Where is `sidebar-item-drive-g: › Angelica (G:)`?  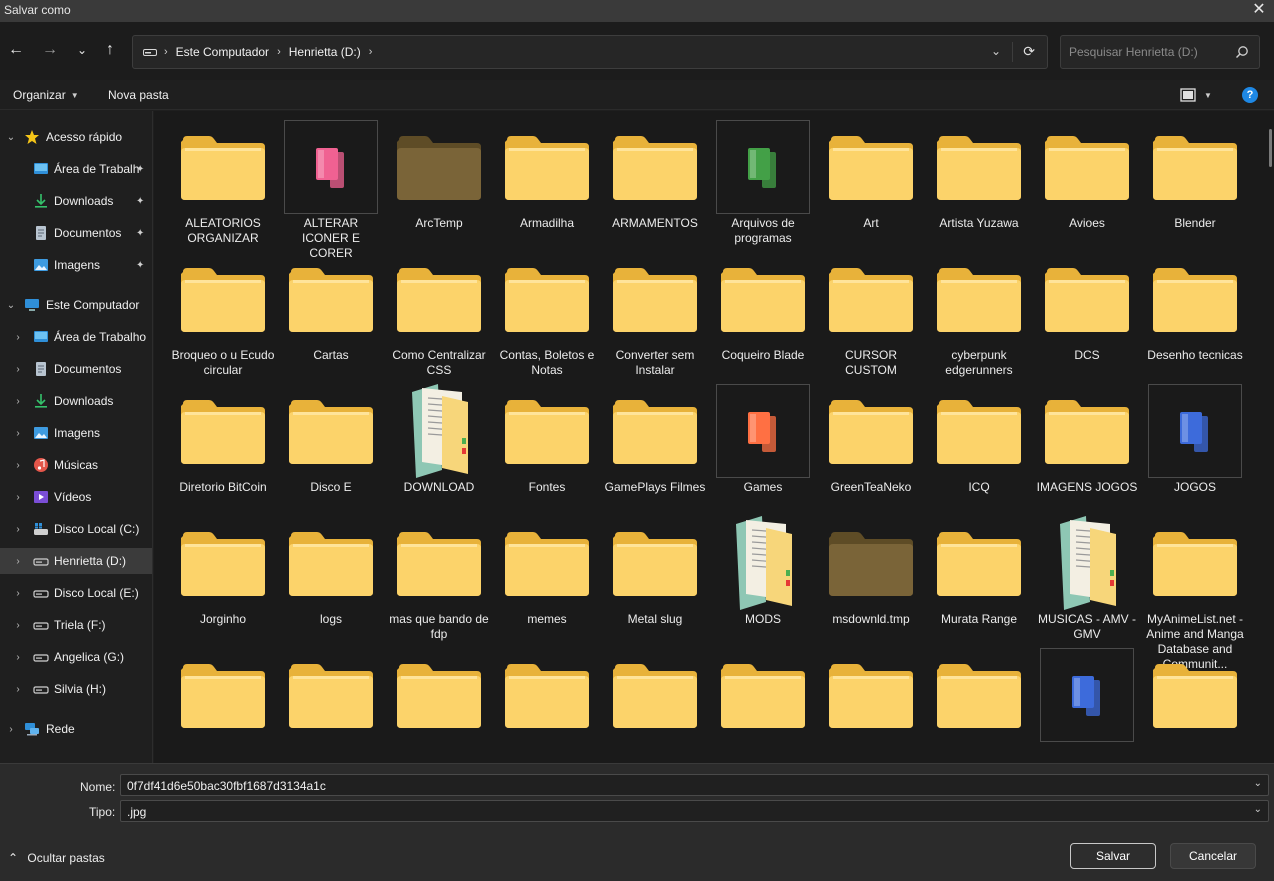
sidebar-item-drive-g: › Angelica (G:) is located at coordinates (76, 657).